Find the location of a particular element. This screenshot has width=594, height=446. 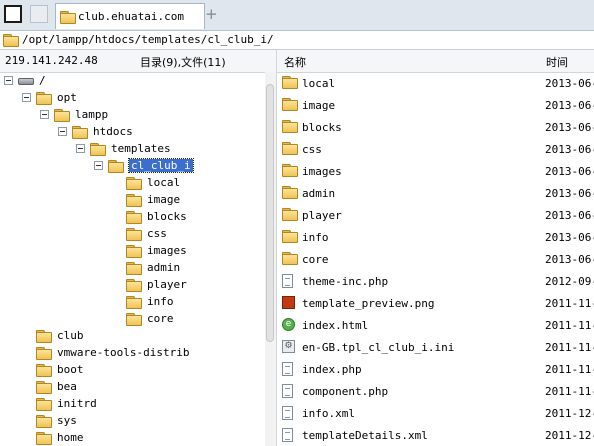

tree-node-label: admin is located at coordinates (164, 267).